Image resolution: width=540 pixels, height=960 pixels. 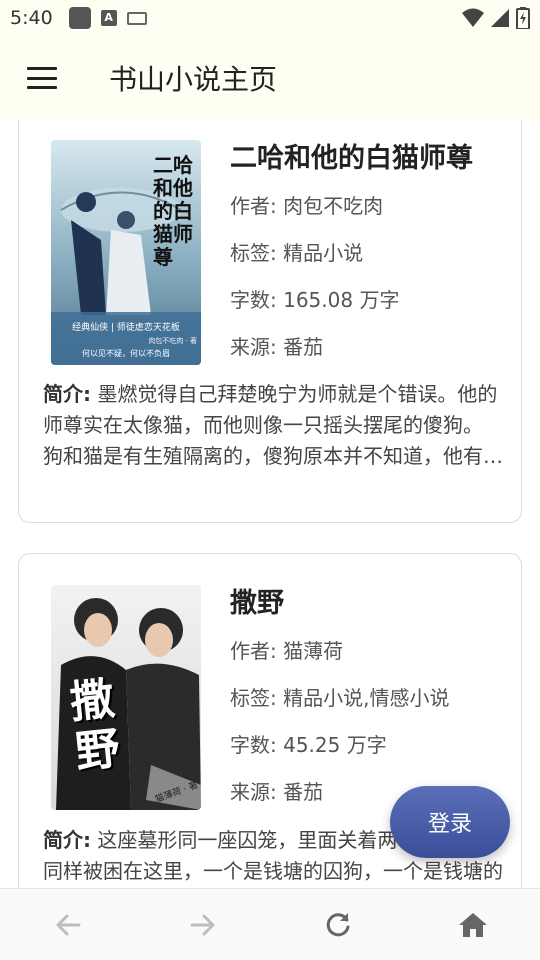 I want to click on cover-banner: 经典仙侠 | 师徒虐恋天花板, so click(x=126, y=328).